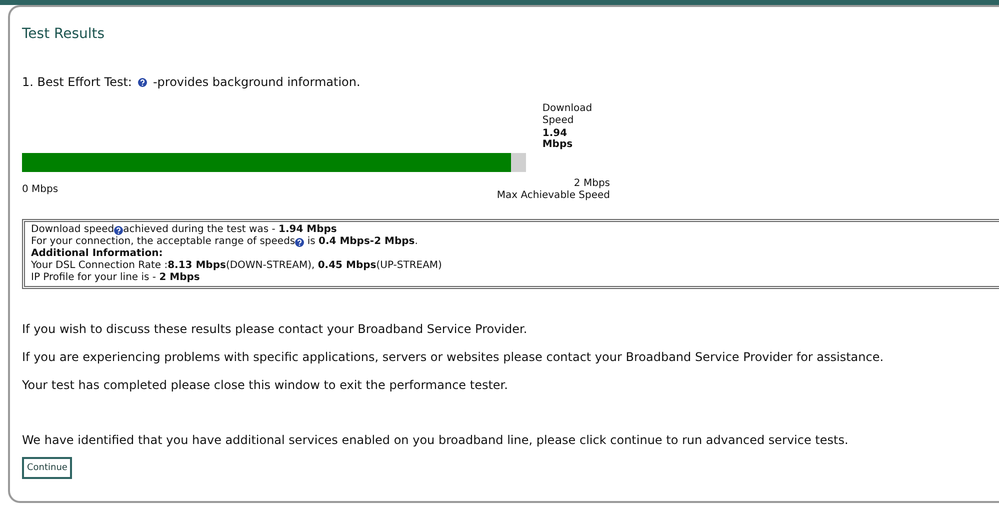 The height and width of the screenshot is (514, 999). Describe the element at coordinates (77, 82) in the screenshot. I see `test-heading: 1. Best Effort Test:` at that location.